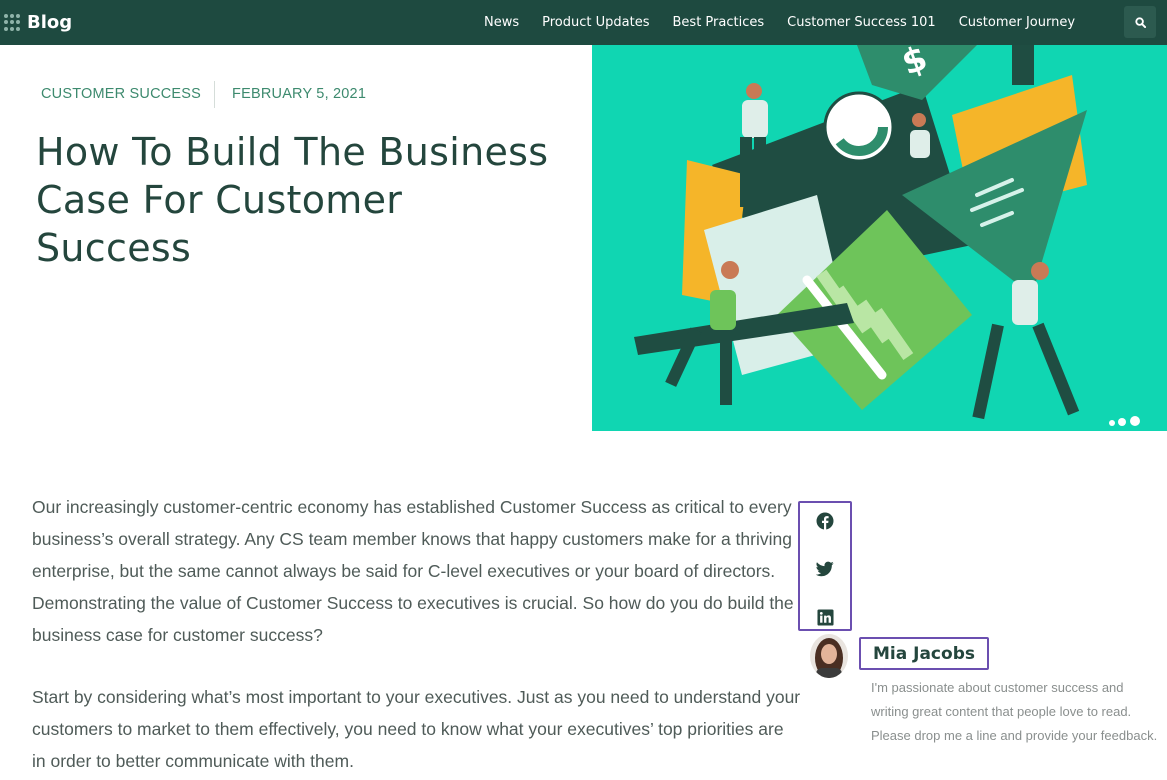  I want to click on nav-link-product-updates: Product Updates, so click(595, 22).